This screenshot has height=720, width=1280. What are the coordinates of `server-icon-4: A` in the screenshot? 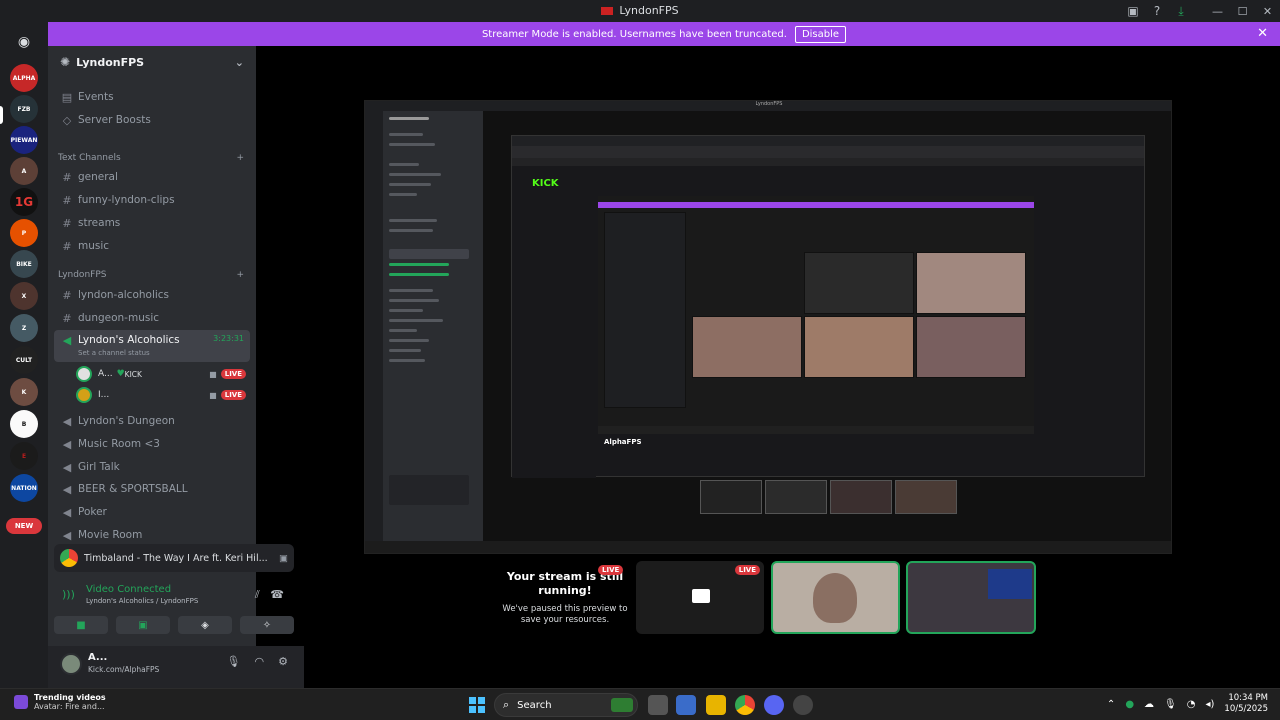 It's located at (24, 171).